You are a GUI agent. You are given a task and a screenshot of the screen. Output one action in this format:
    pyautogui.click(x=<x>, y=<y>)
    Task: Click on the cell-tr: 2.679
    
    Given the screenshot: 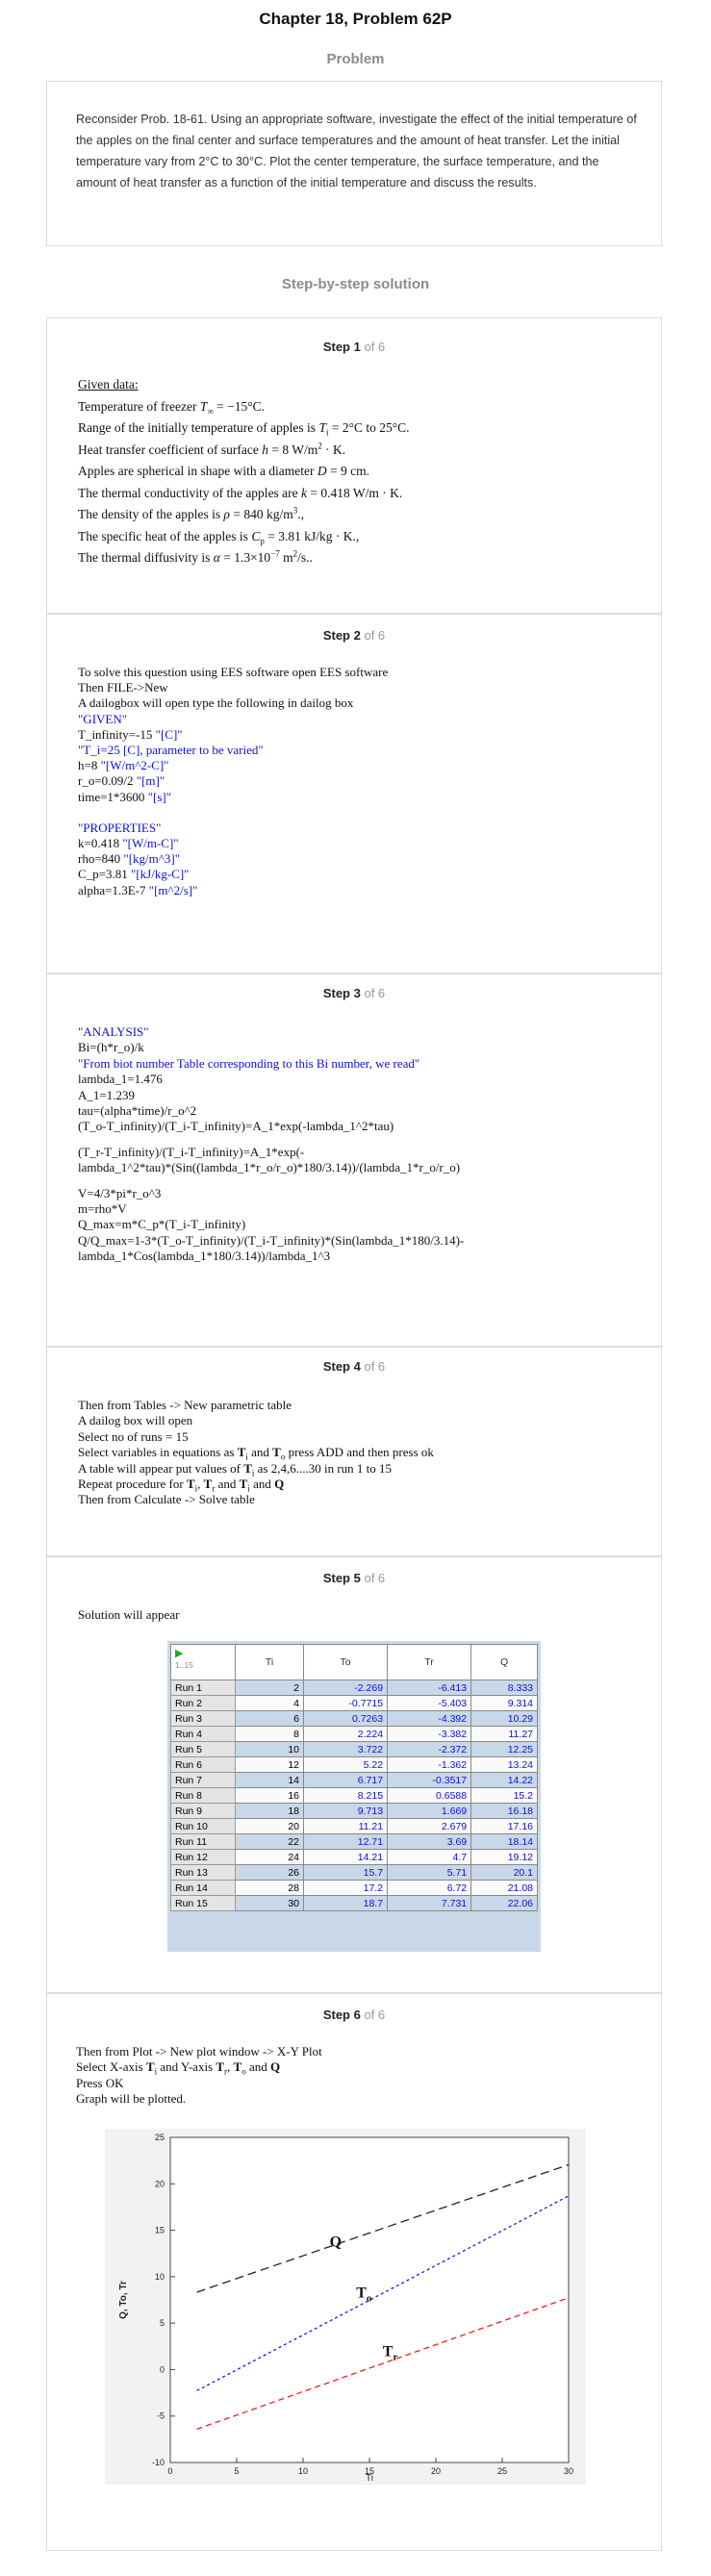 What is the action you would take?
    pyautogui.click(x=430, y=1826)
    